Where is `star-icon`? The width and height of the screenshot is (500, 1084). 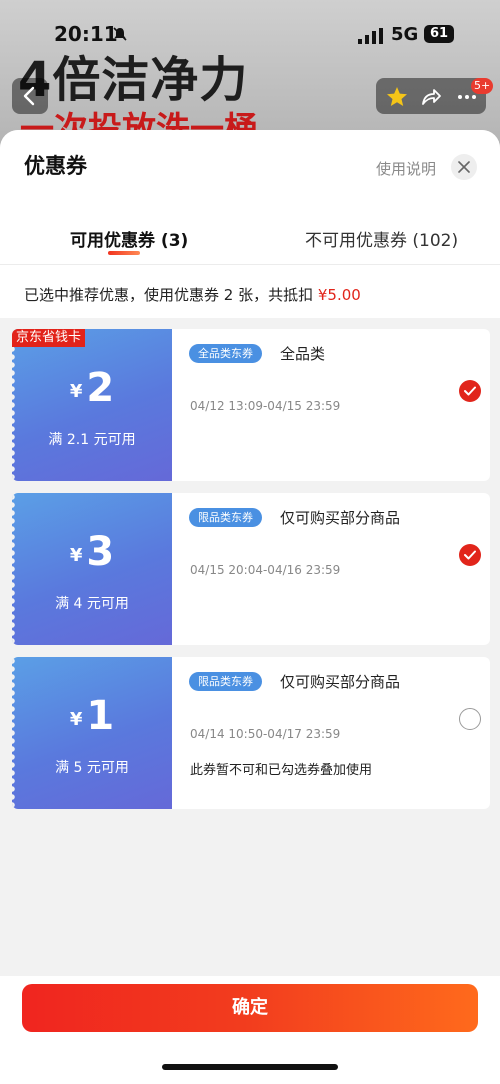
star-icon is located at coordinates (397, 97).